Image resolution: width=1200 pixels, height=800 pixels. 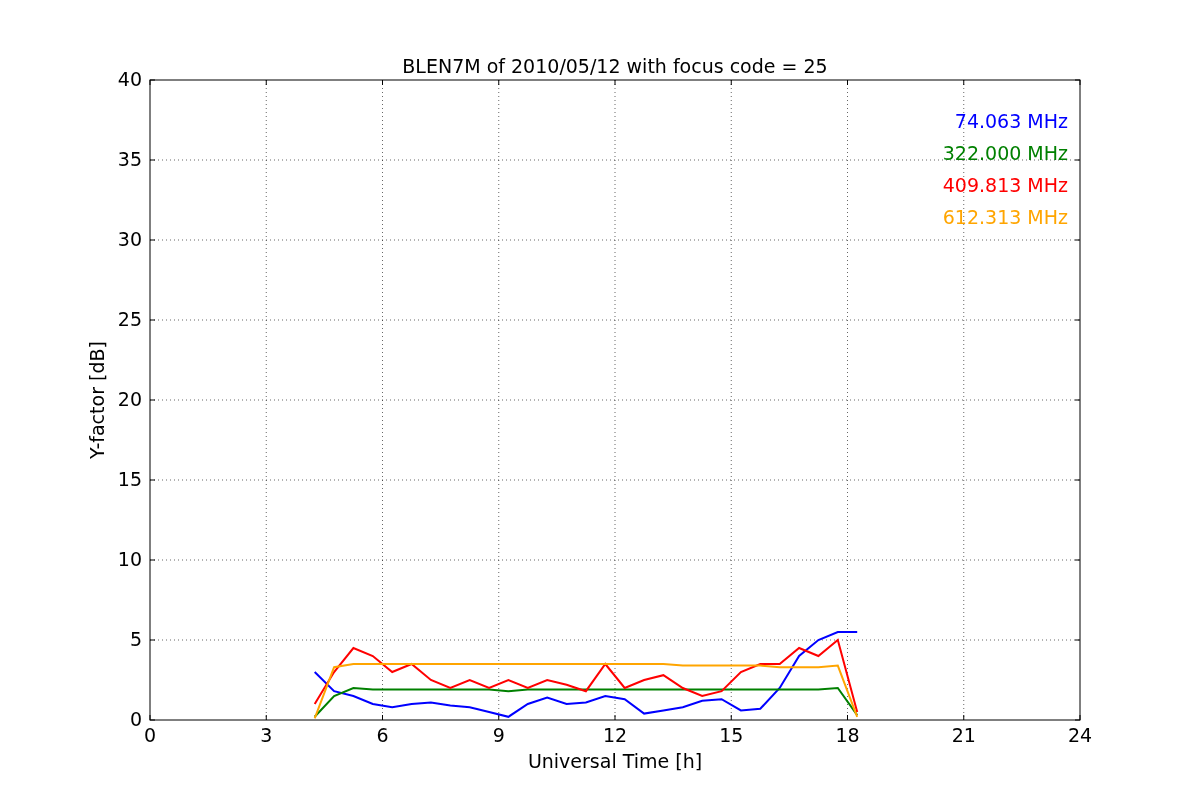 I want to click on tick-label: 35, so click(x=129, y=159).